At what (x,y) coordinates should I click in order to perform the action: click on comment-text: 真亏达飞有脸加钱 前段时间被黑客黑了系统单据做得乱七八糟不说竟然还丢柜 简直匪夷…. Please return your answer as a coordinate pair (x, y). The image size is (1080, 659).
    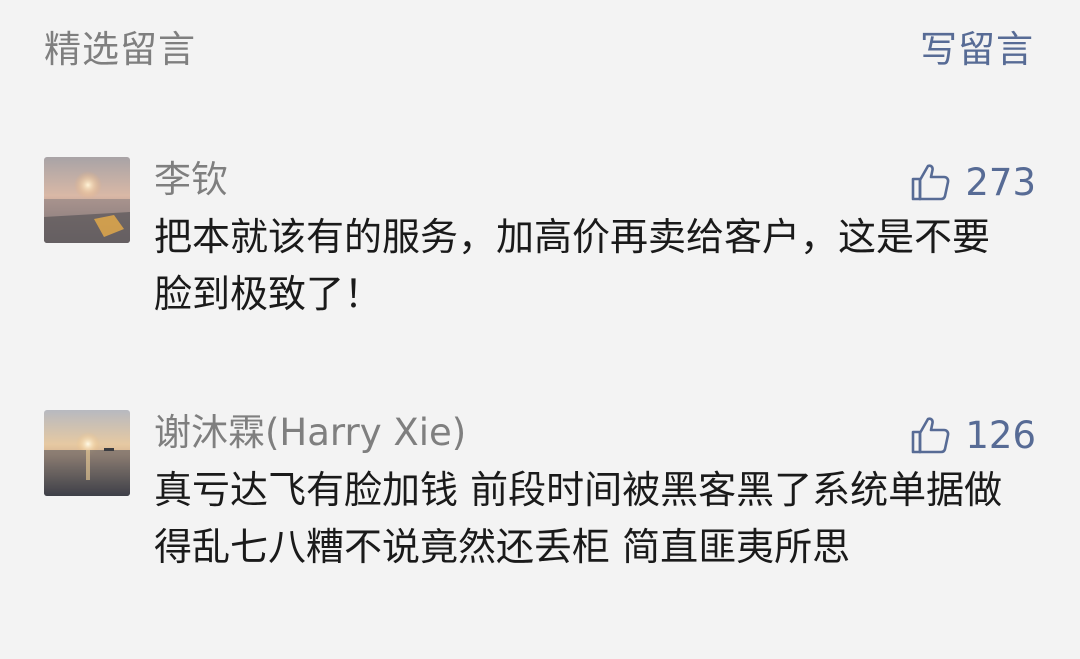
    Looking at the image, I should click on (578, 518).